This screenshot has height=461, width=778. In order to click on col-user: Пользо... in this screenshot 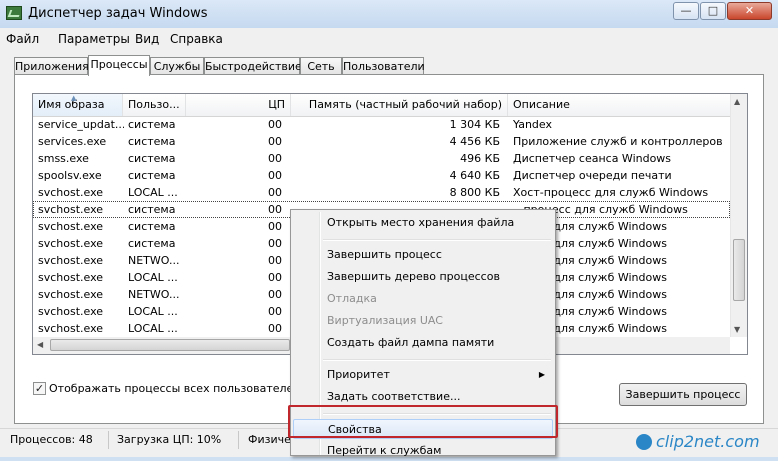, I will do `click(154, 105)`.